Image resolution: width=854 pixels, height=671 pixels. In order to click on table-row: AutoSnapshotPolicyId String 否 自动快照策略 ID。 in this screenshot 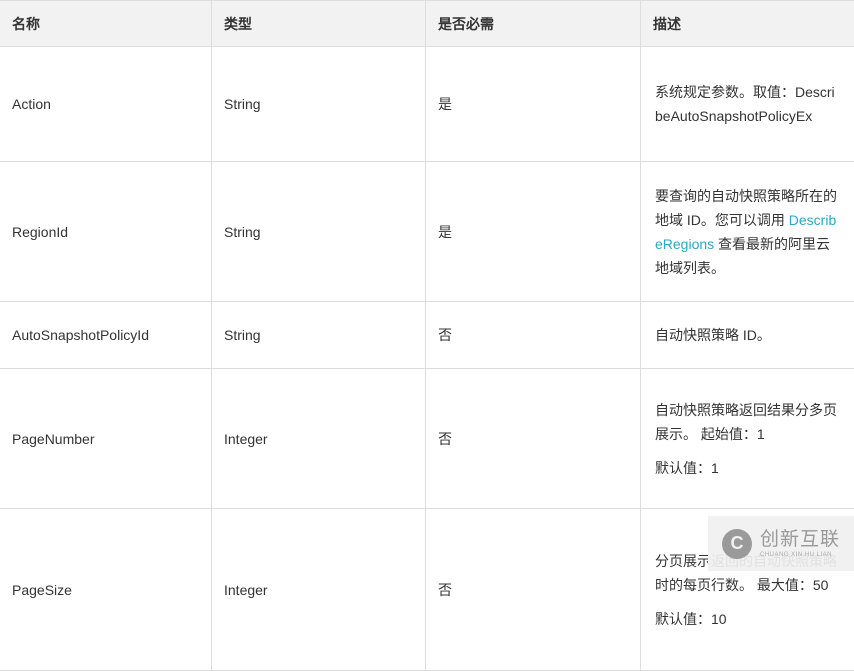, I will do `click(427, 335)`.